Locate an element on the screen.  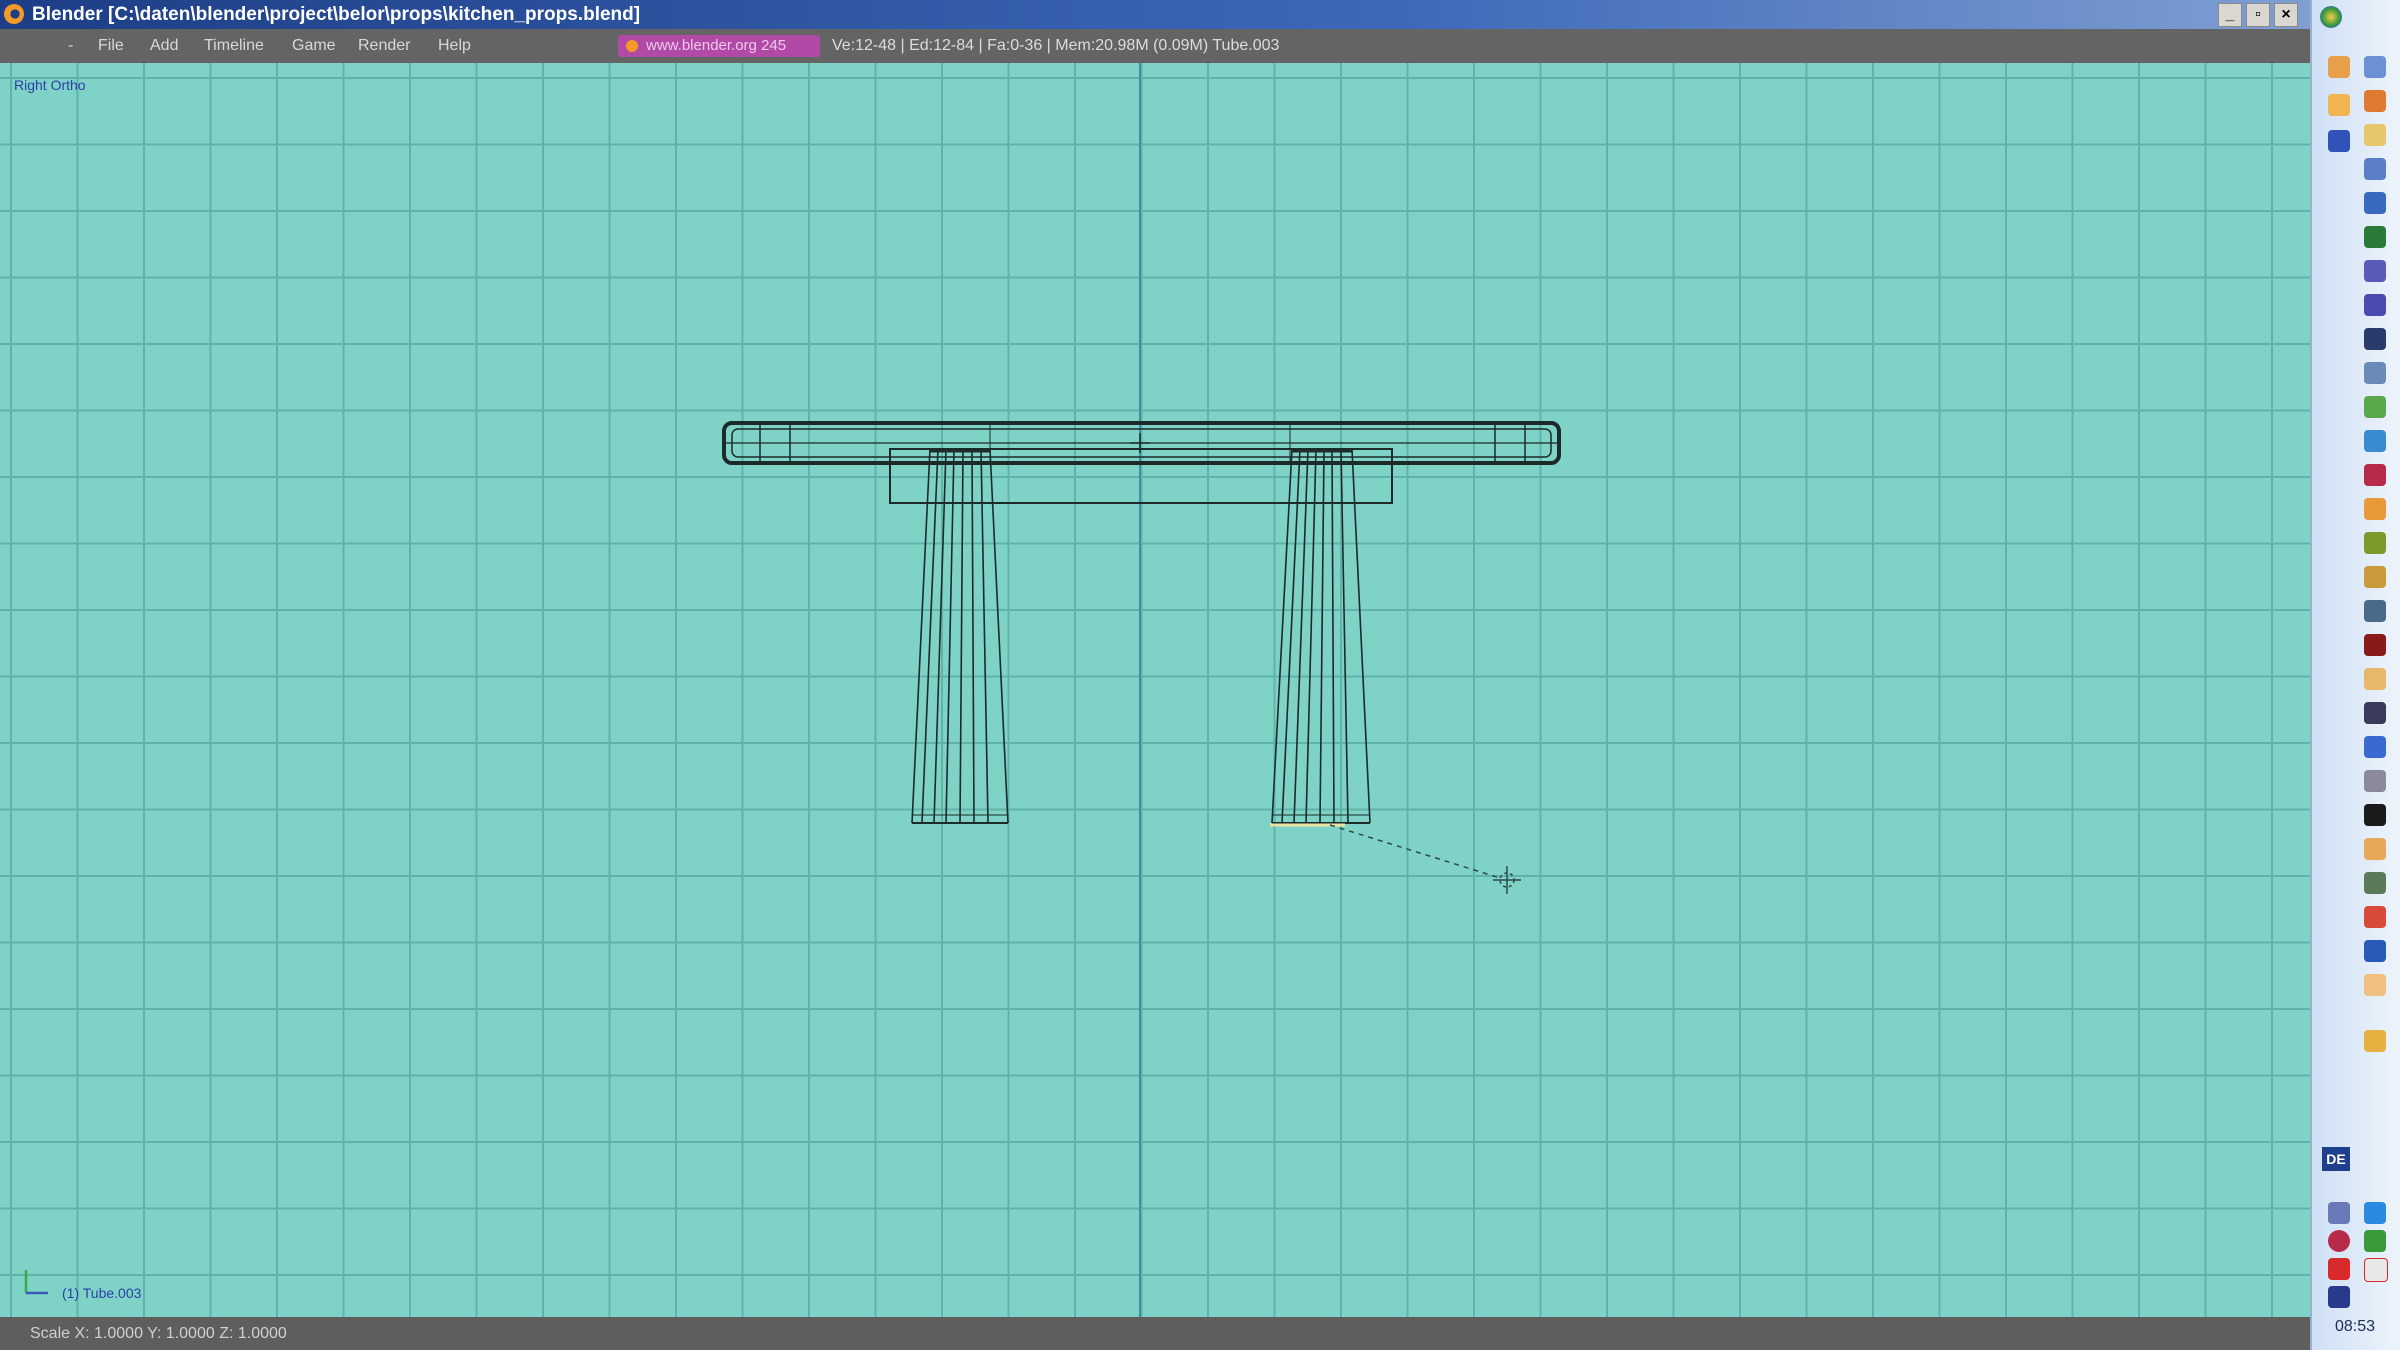
language-indicator: DE is located at coordinates (2336, 1159).